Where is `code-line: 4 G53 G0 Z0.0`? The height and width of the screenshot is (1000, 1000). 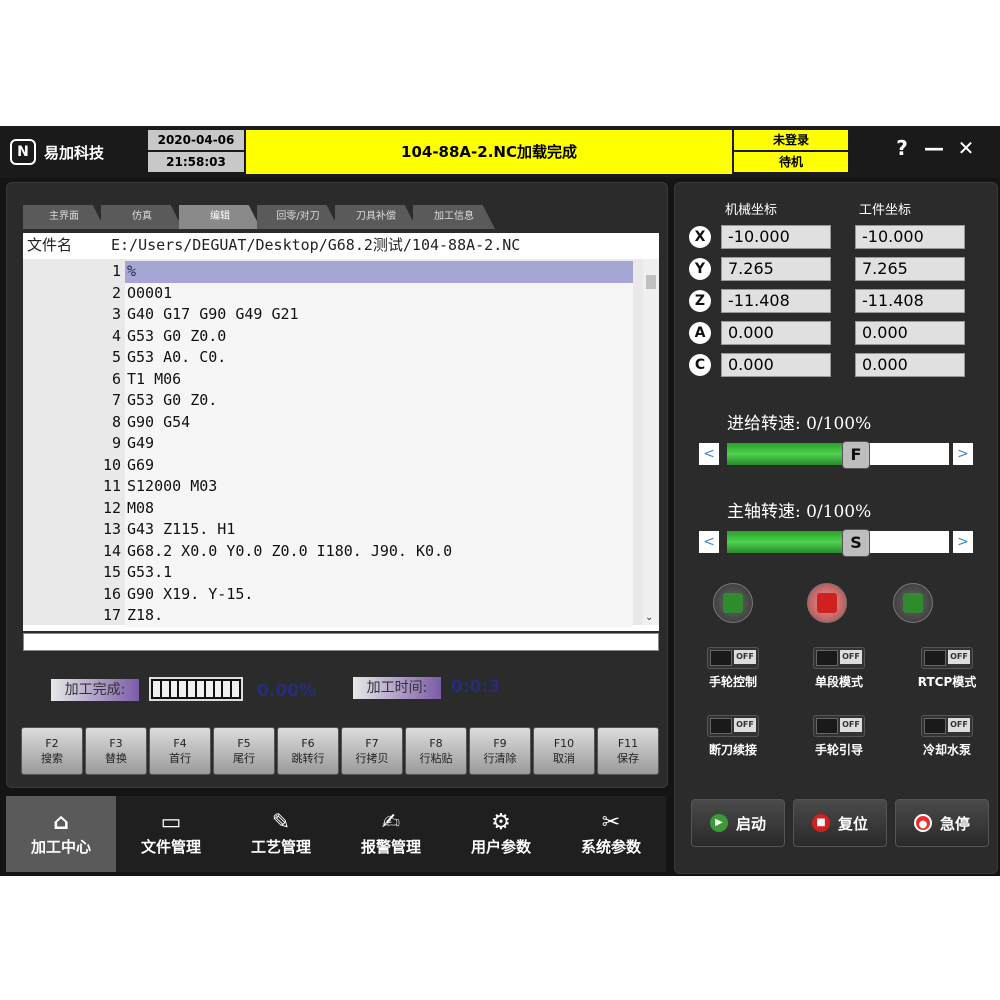 code-line: 4 G53 G0 Z0.0 is located at coordinates (333, 336).